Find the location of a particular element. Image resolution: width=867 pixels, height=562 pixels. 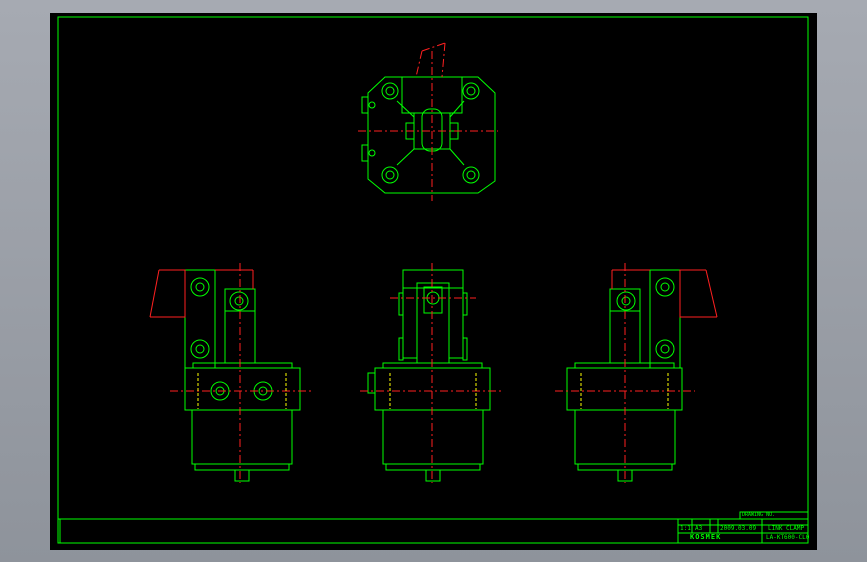

drawing-number: LA-KT600-CL0 is located at coordinates (788, 537).